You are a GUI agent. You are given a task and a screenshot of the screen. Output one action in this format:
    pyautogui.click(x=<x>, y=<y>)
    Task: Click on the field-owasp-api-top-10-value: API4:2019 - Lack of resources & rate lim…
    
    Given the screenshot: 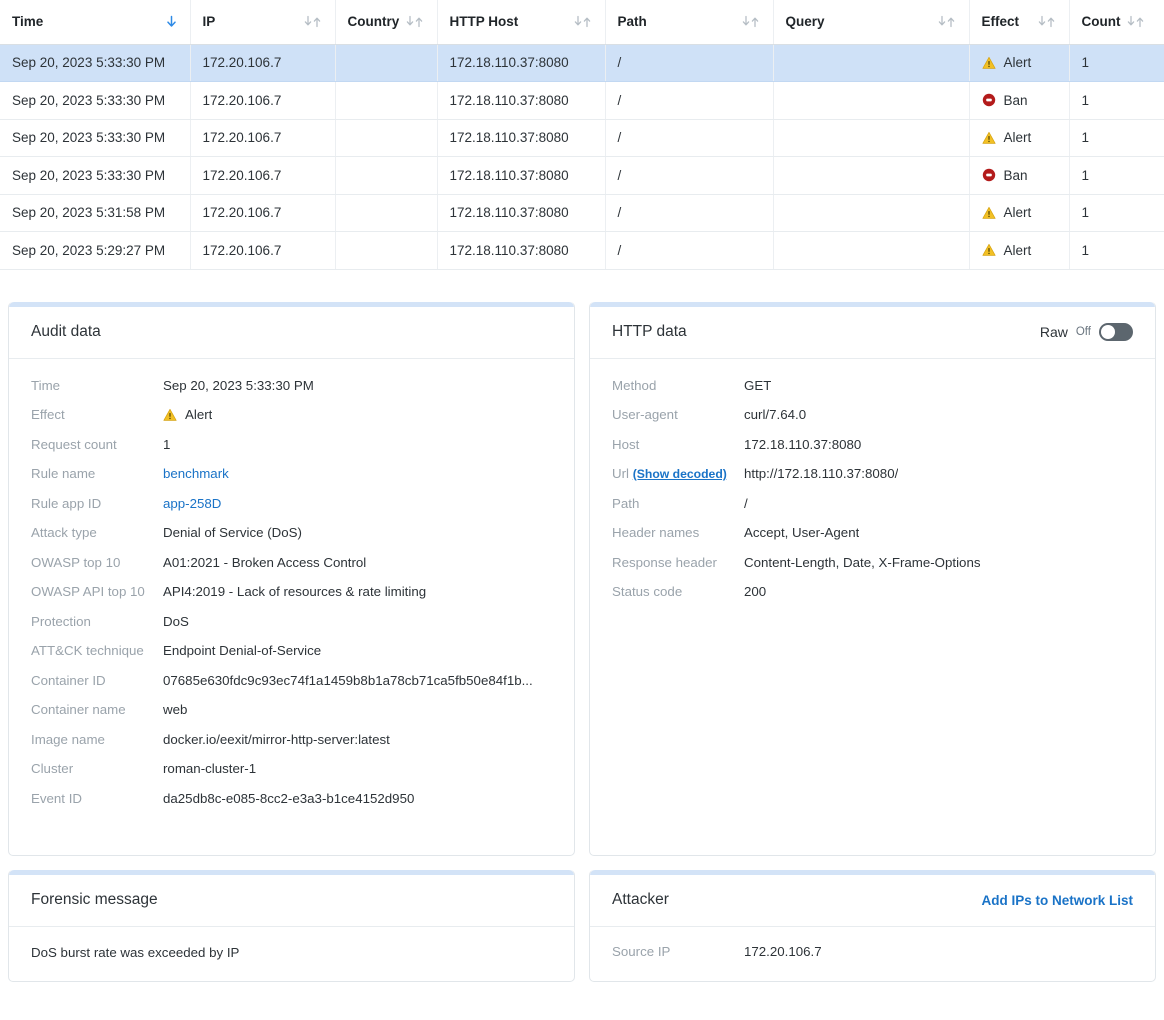 What is the action you would take?
    pyautogui.click(x=295, y=591)
    